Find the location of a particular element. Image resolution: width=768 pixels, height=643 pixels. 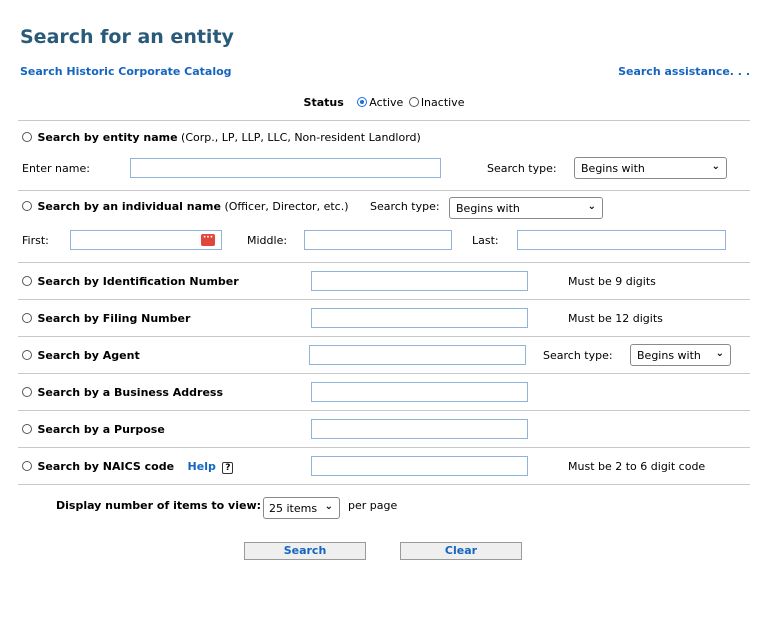

naics-help-link: Help is located at coordinates (202, 466).